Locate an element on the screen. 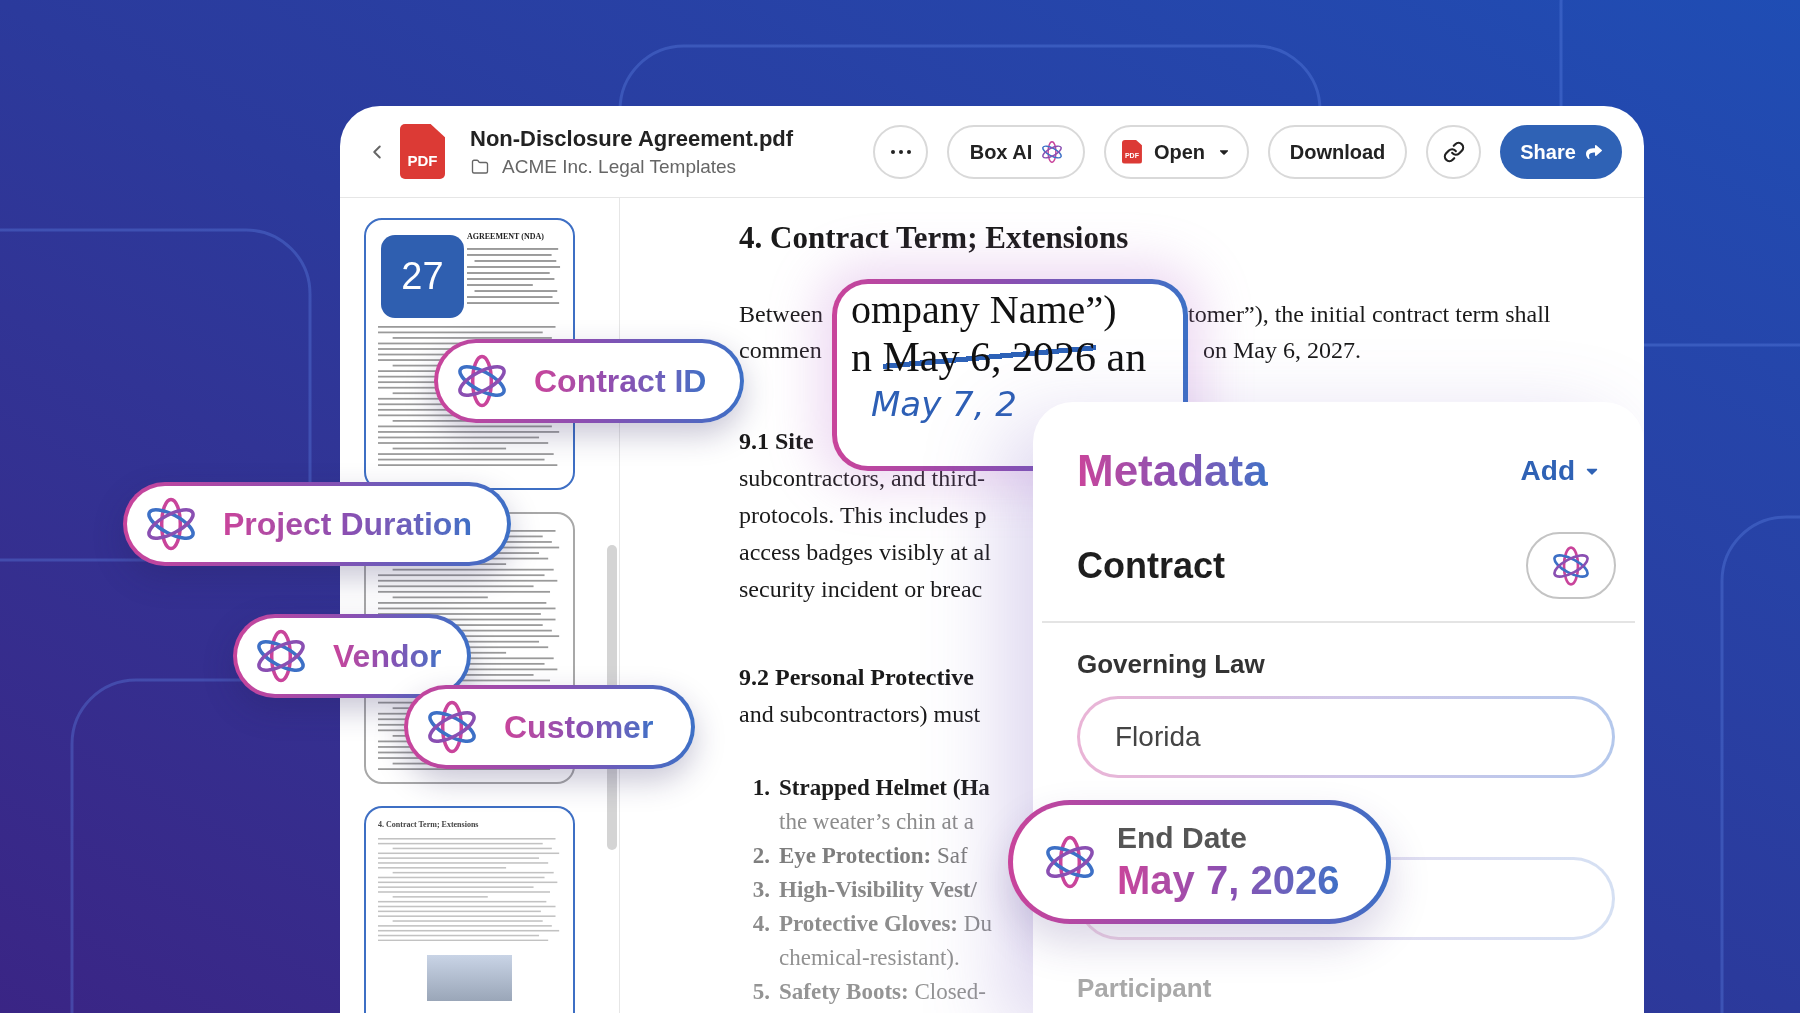 Image resolution: width=1800 pixels, height=1013 pixels. paragraph-text: subcontractors, and third- protocols. This includes p access badges visibly at al security incident or breac is located at coordinates (865, 534).